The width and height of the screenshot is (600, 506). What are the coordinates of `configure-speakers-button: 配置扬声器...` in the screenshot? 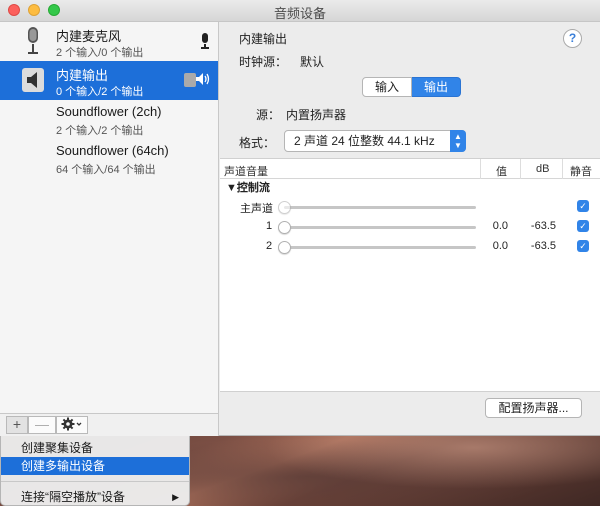 It's located at (533, 408).